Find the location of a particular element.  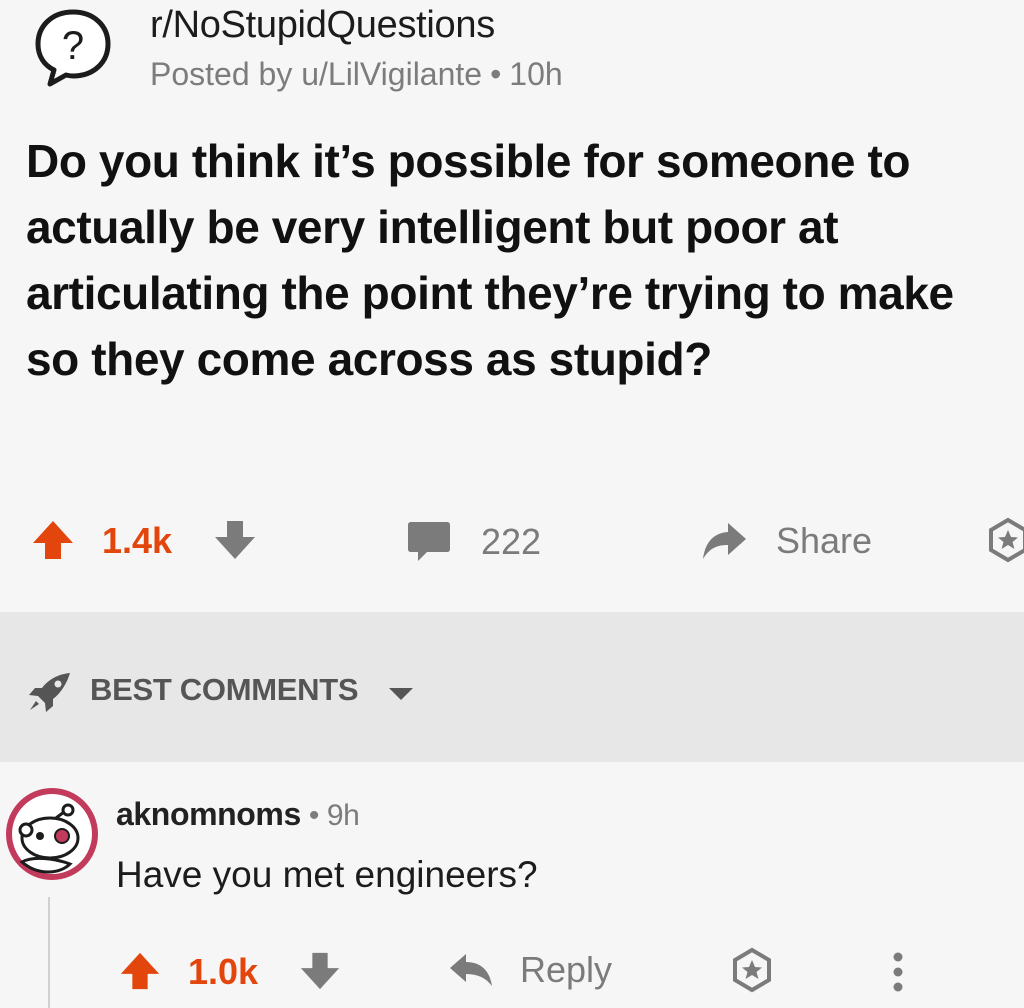

comment-action-bar: 1.0k Reply is located at coordinates (512, 972).